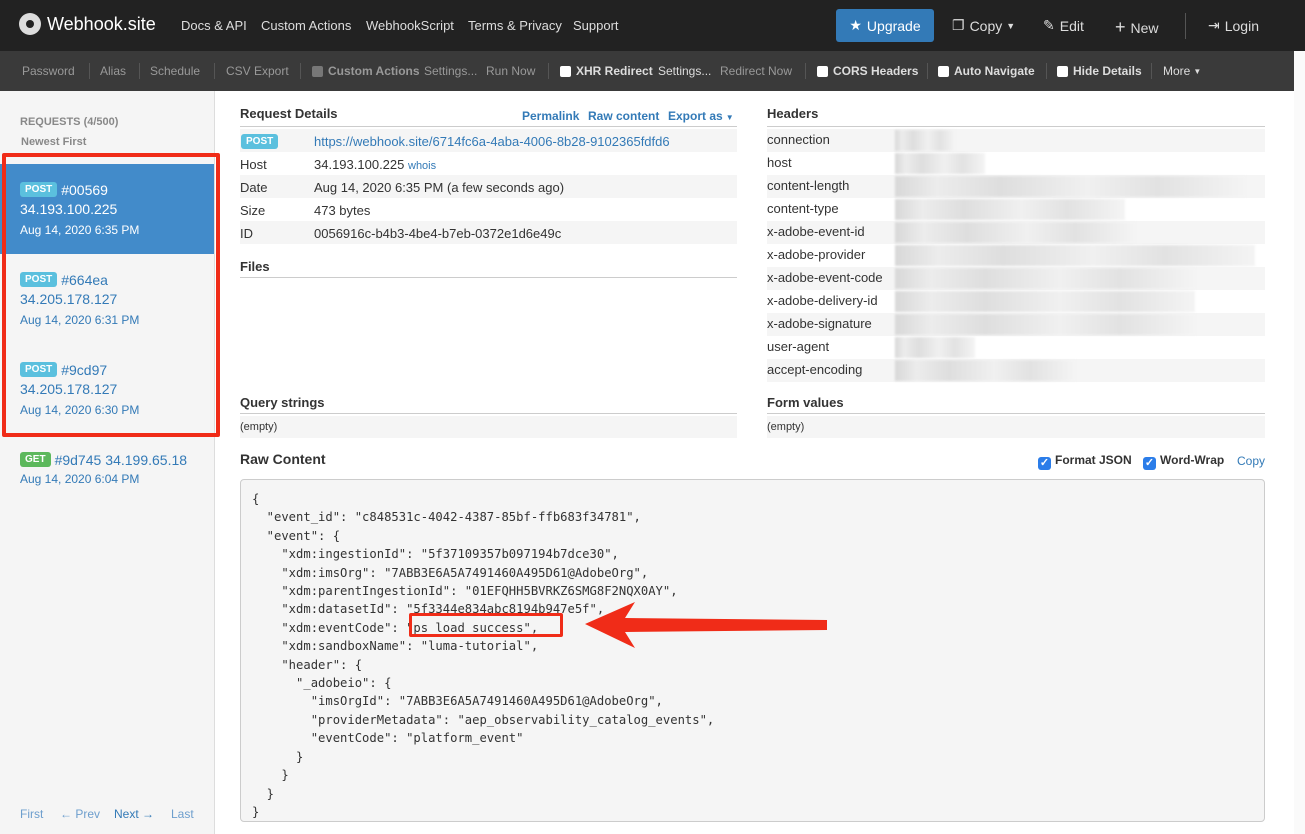  Describe the element at coordinates (214, 25) in the screenshot. I see `nav-docs-link: Docs & API` at that location.